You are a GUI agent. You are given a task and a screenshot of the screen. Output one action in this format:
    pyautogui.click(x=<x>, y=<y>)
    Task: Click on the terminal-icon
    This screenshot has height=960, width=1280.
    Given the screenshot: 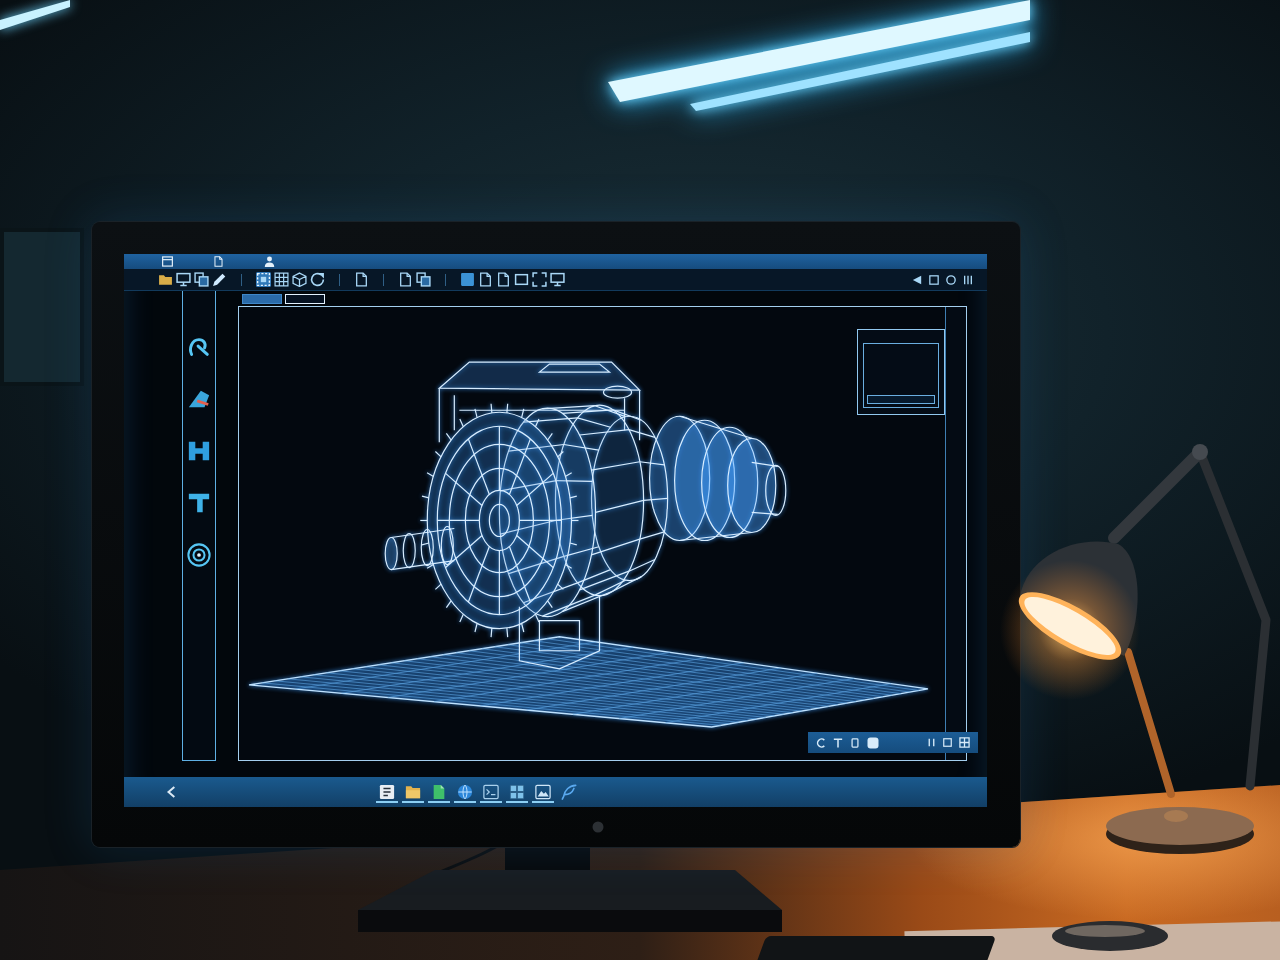 What is the action you would take?
    pyautogui.click(x=491, y=791)
    